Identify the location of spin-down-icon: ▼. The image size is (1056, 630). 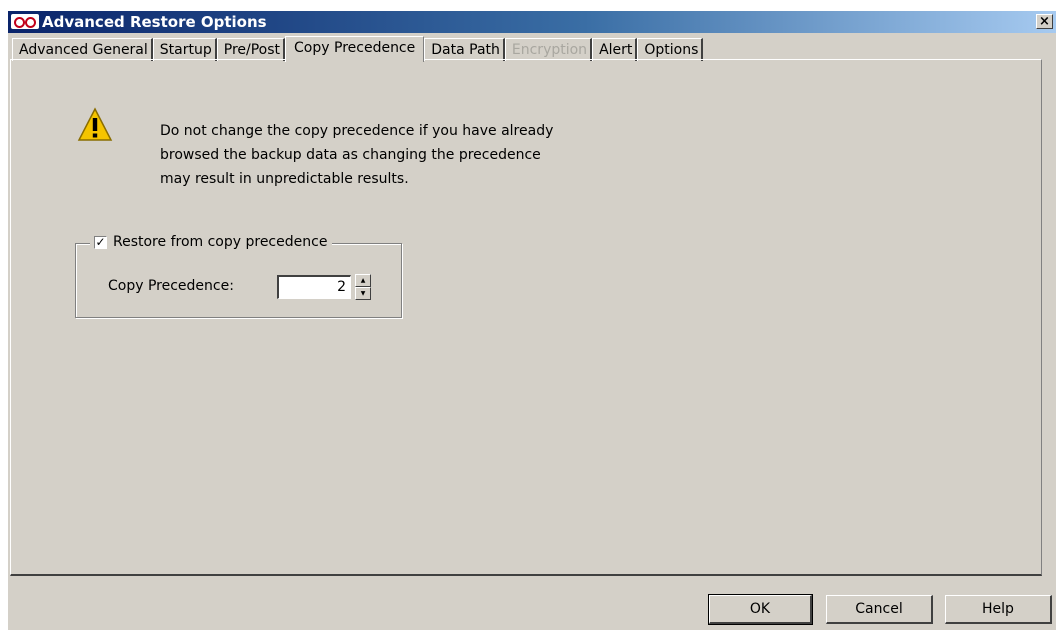
(363, 293).